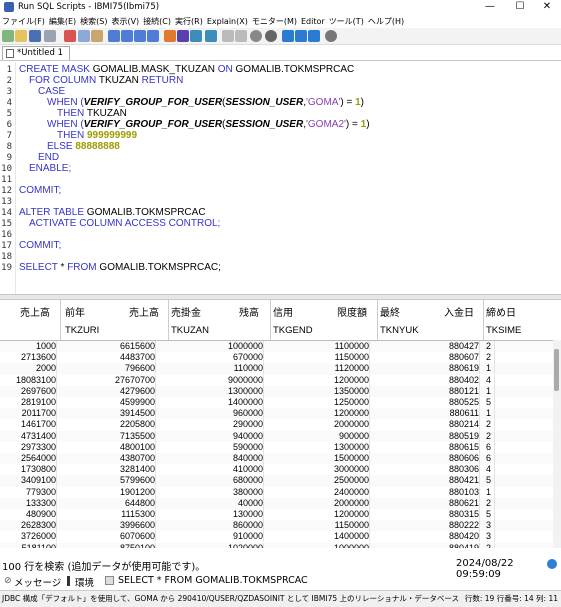  What do you see at coordinates (196, 36) in the screenshot?
I see `monitor-icon` at bounding box center [196, 36].